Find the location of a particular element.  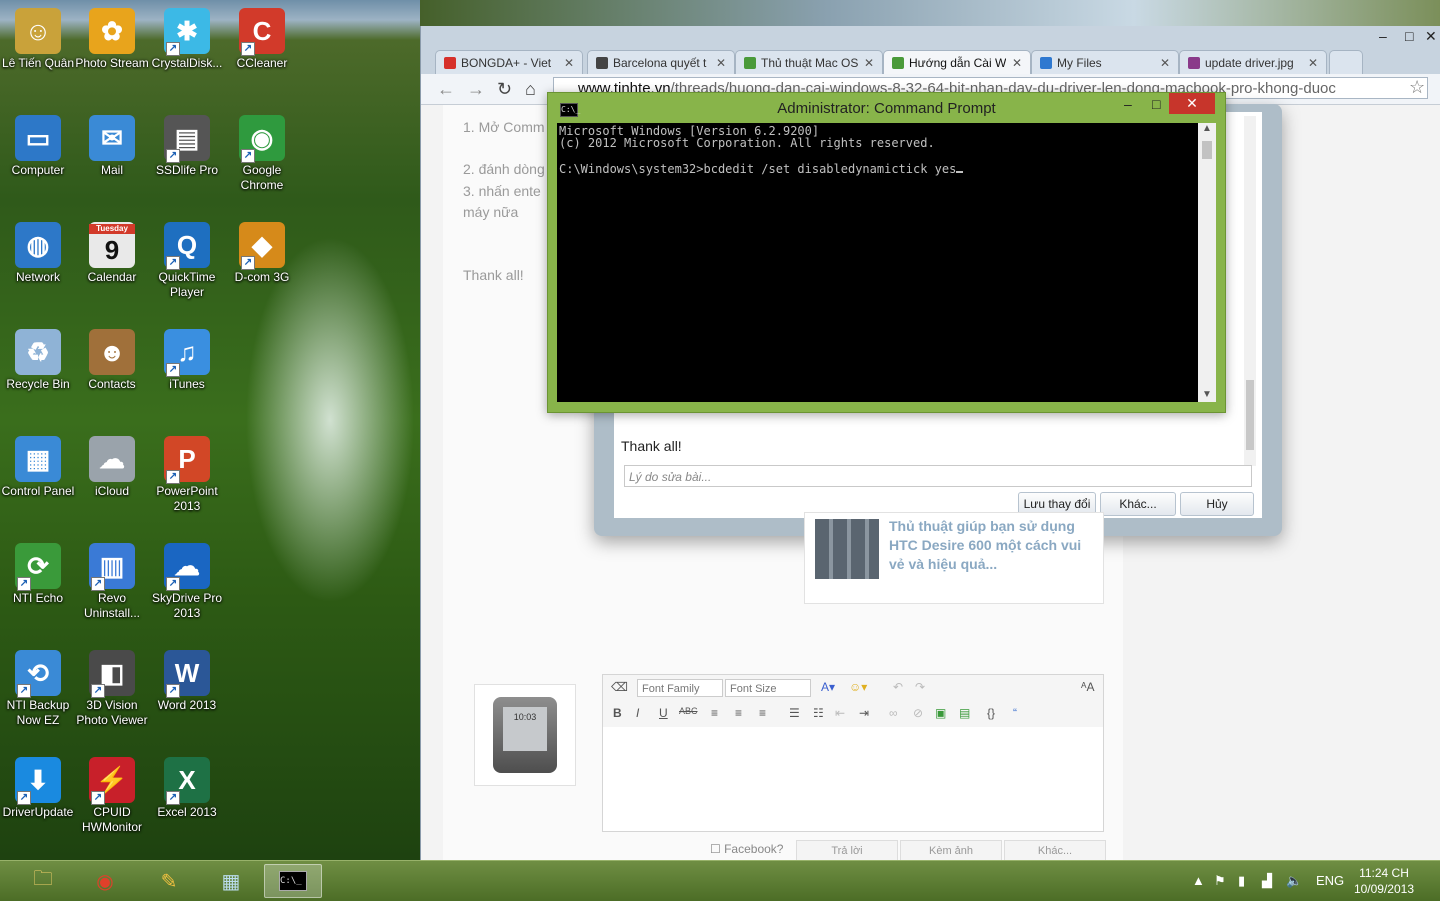

desktop-icon-photo-stream: ✿ Photo Stream is located at coordinates (112, 39).